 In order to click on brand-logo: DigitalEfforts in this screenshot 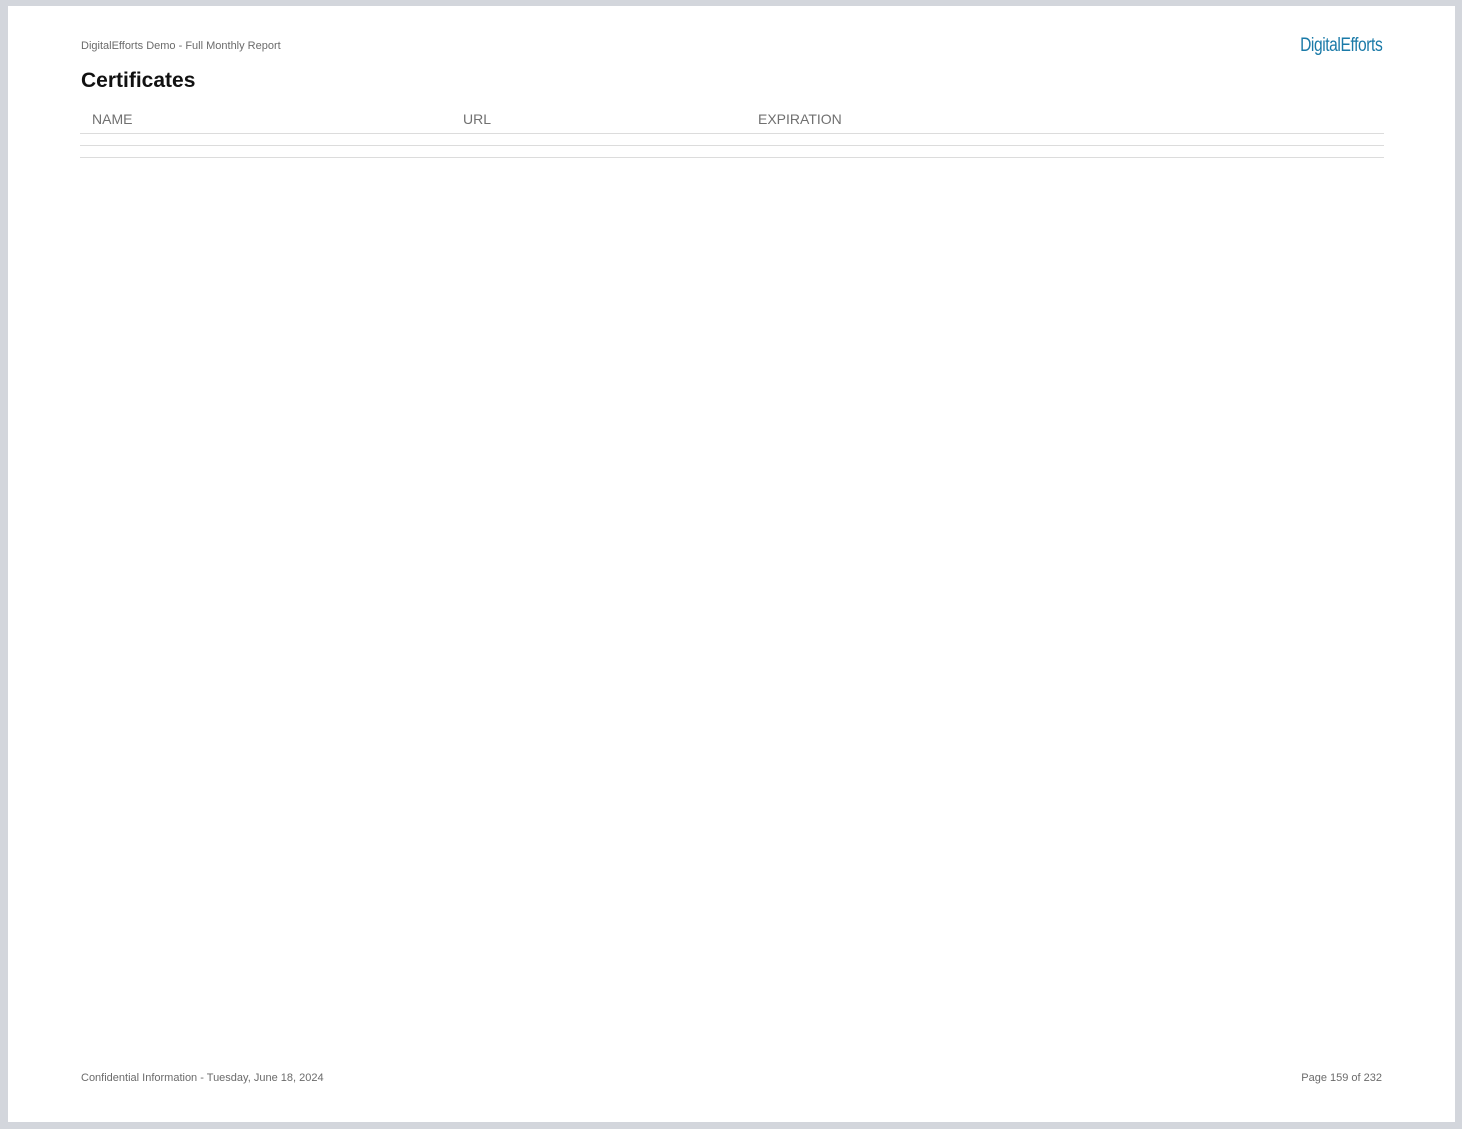, I will do `click(1341, 45)`.